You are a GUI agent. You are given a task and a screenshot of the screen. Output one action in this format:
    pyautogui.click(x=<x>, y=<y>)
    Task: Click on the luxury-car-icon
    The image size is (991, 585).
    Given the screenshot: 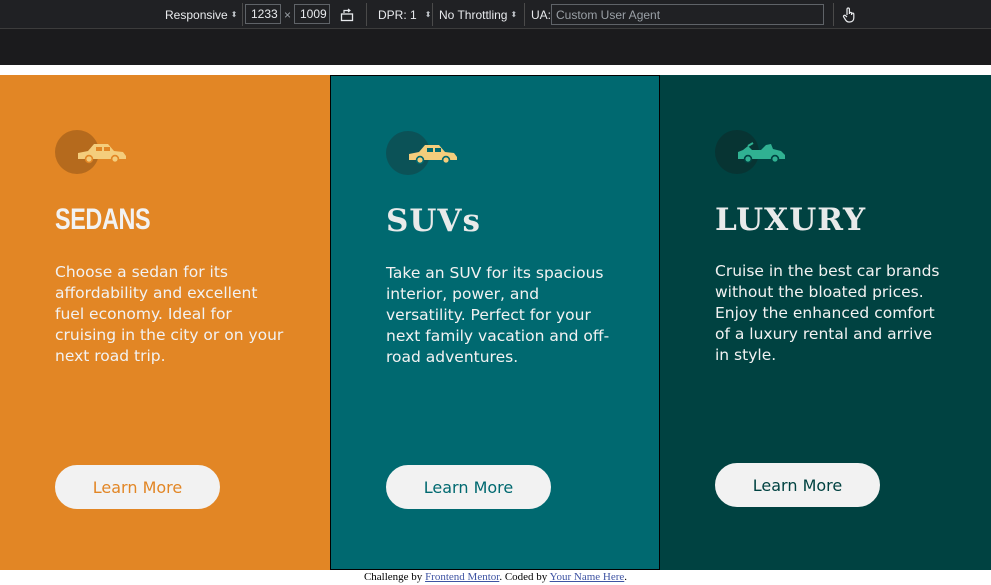 What is the action you would take?
    pyautogui.click(x=761, y=153)
    